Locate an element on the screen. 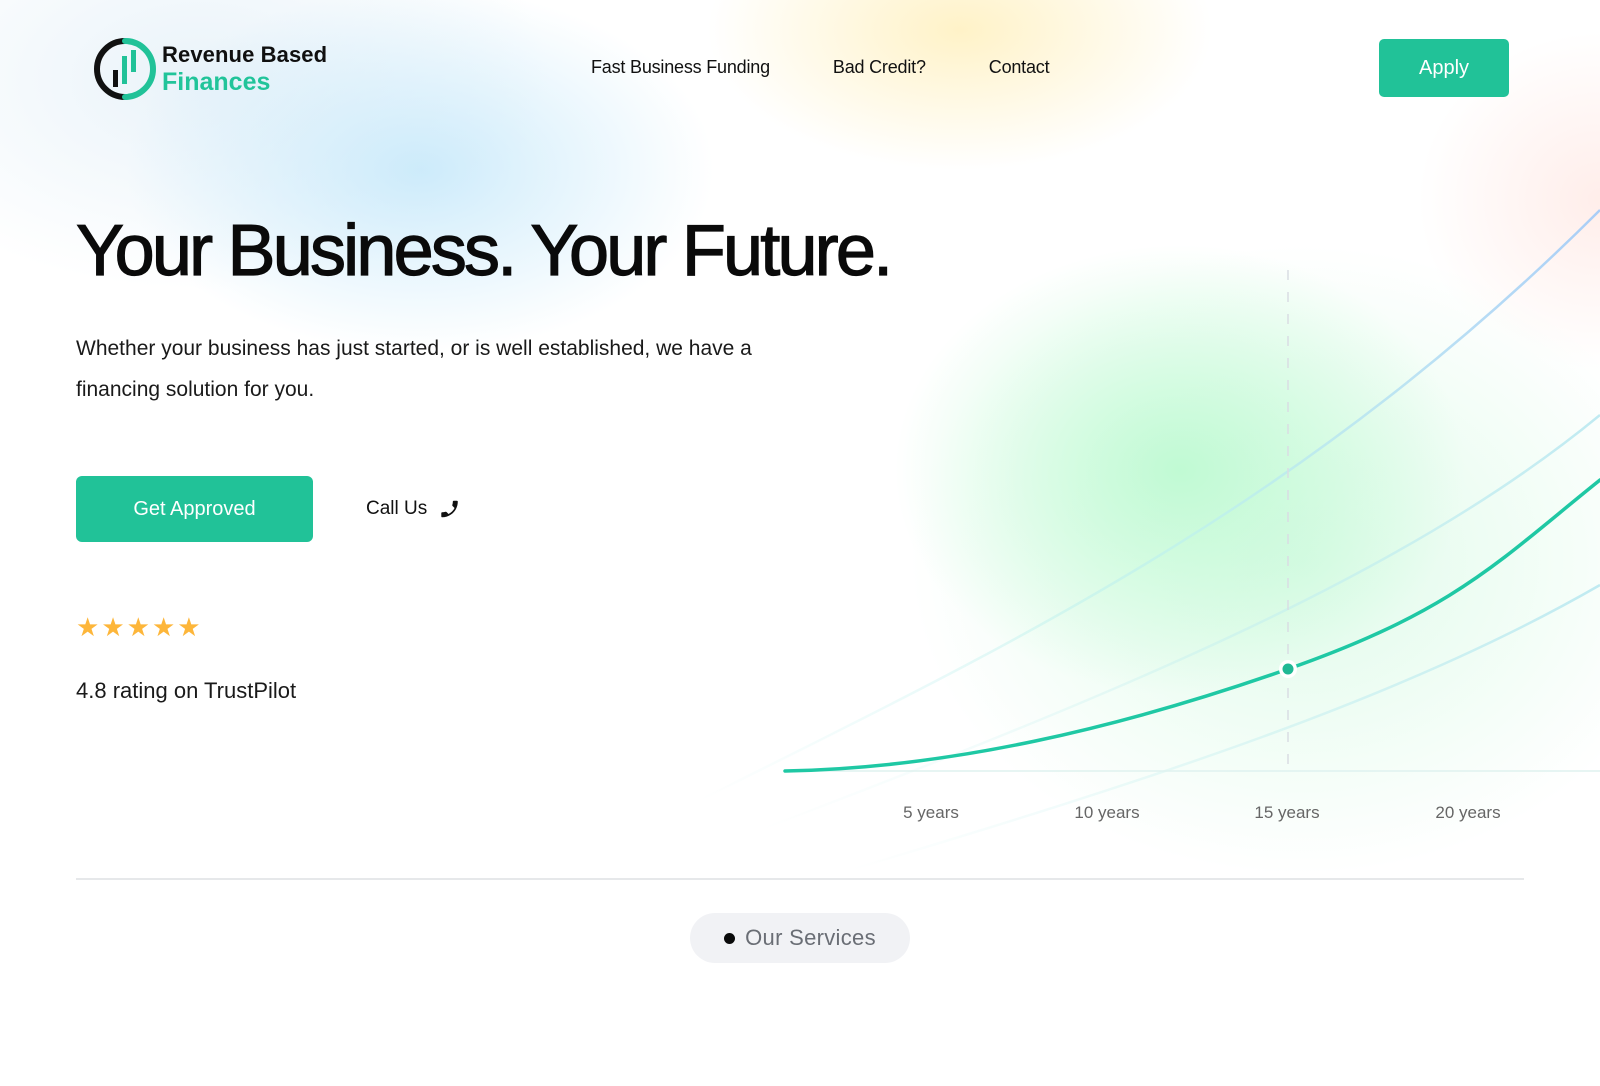  our-services-label: Our Services is located at coordinates (810, 937).